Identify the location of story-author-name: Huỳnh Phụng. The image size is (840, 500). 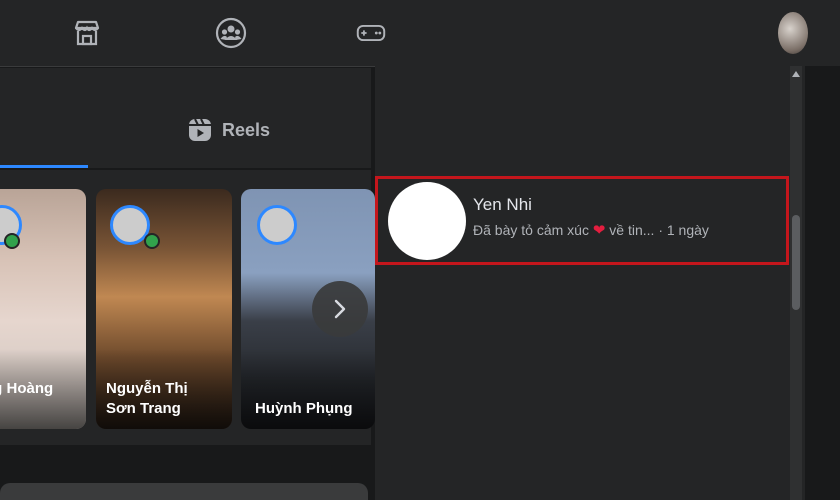
(304, 408).